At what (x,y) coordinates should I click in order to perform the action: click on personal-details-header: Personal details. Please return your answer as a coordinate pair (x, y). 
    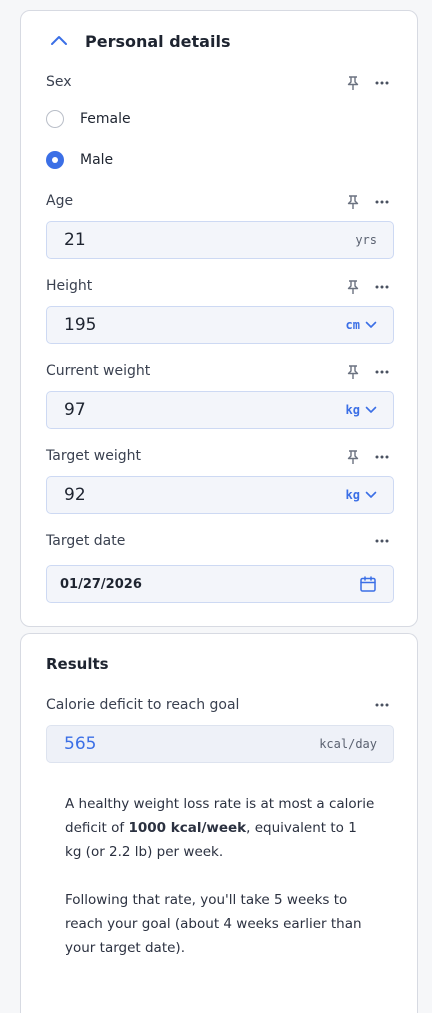
    Looking at the image, I should click on (139, 41).